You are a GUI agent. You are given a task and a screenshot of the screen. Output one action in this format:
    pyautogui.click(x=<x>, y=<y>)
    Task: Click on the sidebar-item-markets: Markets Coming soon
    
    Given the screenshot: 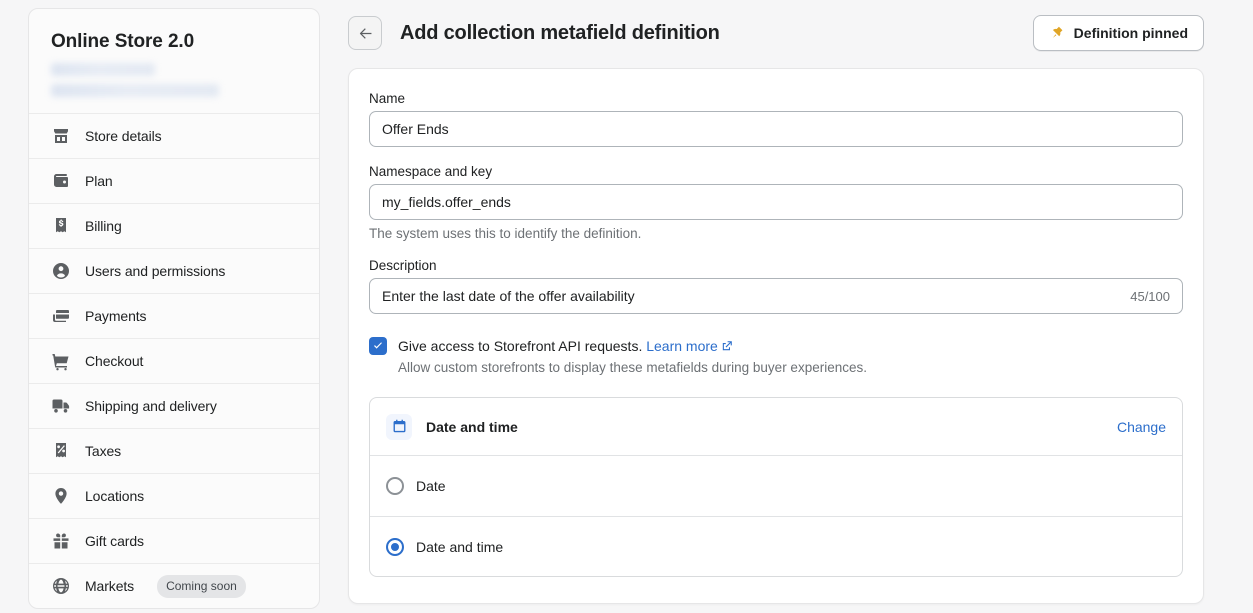 What is the action you would take?
    pyautogui.click(x=174, y=585)
    